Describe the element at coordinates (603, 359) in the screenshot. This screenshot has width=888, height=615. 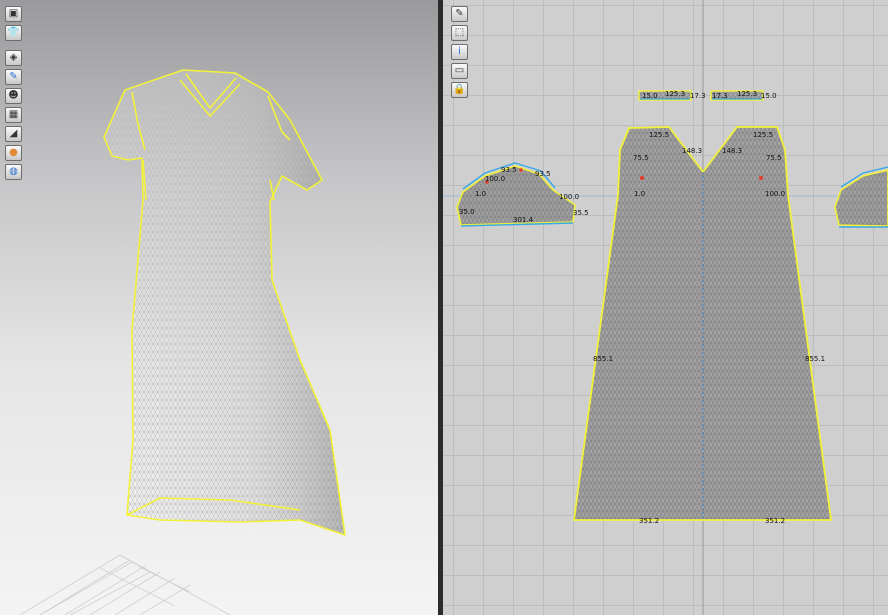
I see `front-side-left-label: 855.1` at that location.